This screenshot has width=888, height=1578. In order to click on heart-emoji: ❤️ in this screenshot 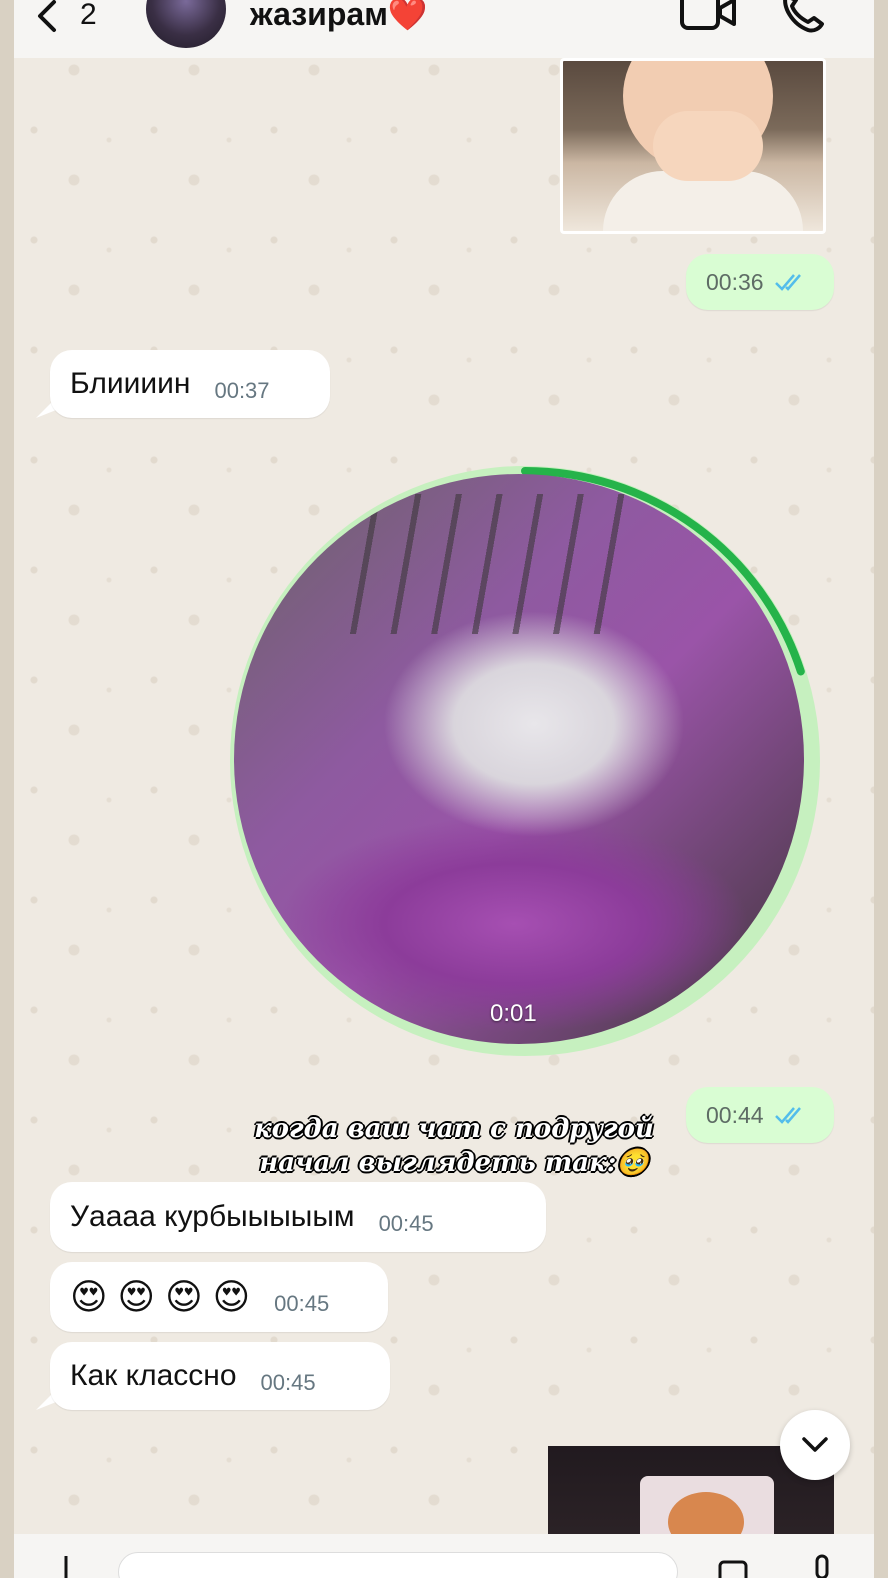, I will do `click(407, 16)`.